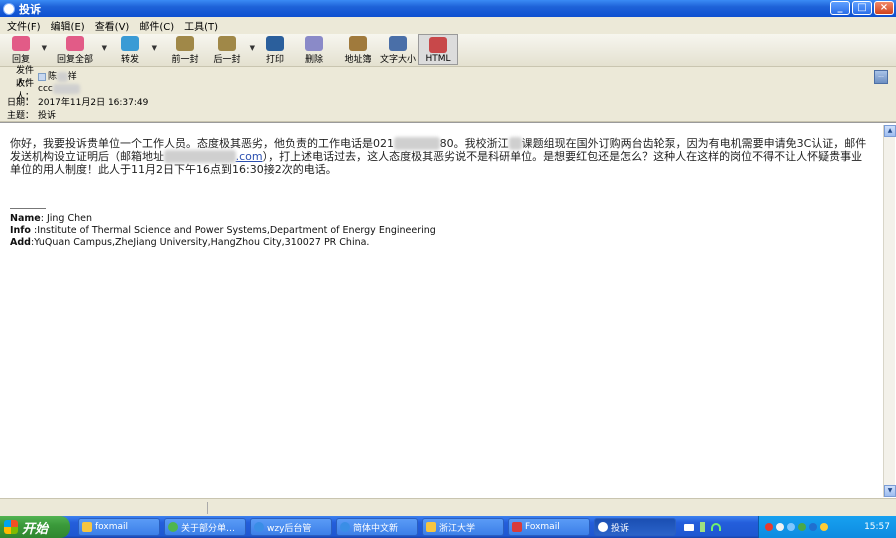 This screenshot has width=896, height=538. Describe the element at coordinates (185, 60) in the screenshot. I see `previous-label: 前一封` at that location.